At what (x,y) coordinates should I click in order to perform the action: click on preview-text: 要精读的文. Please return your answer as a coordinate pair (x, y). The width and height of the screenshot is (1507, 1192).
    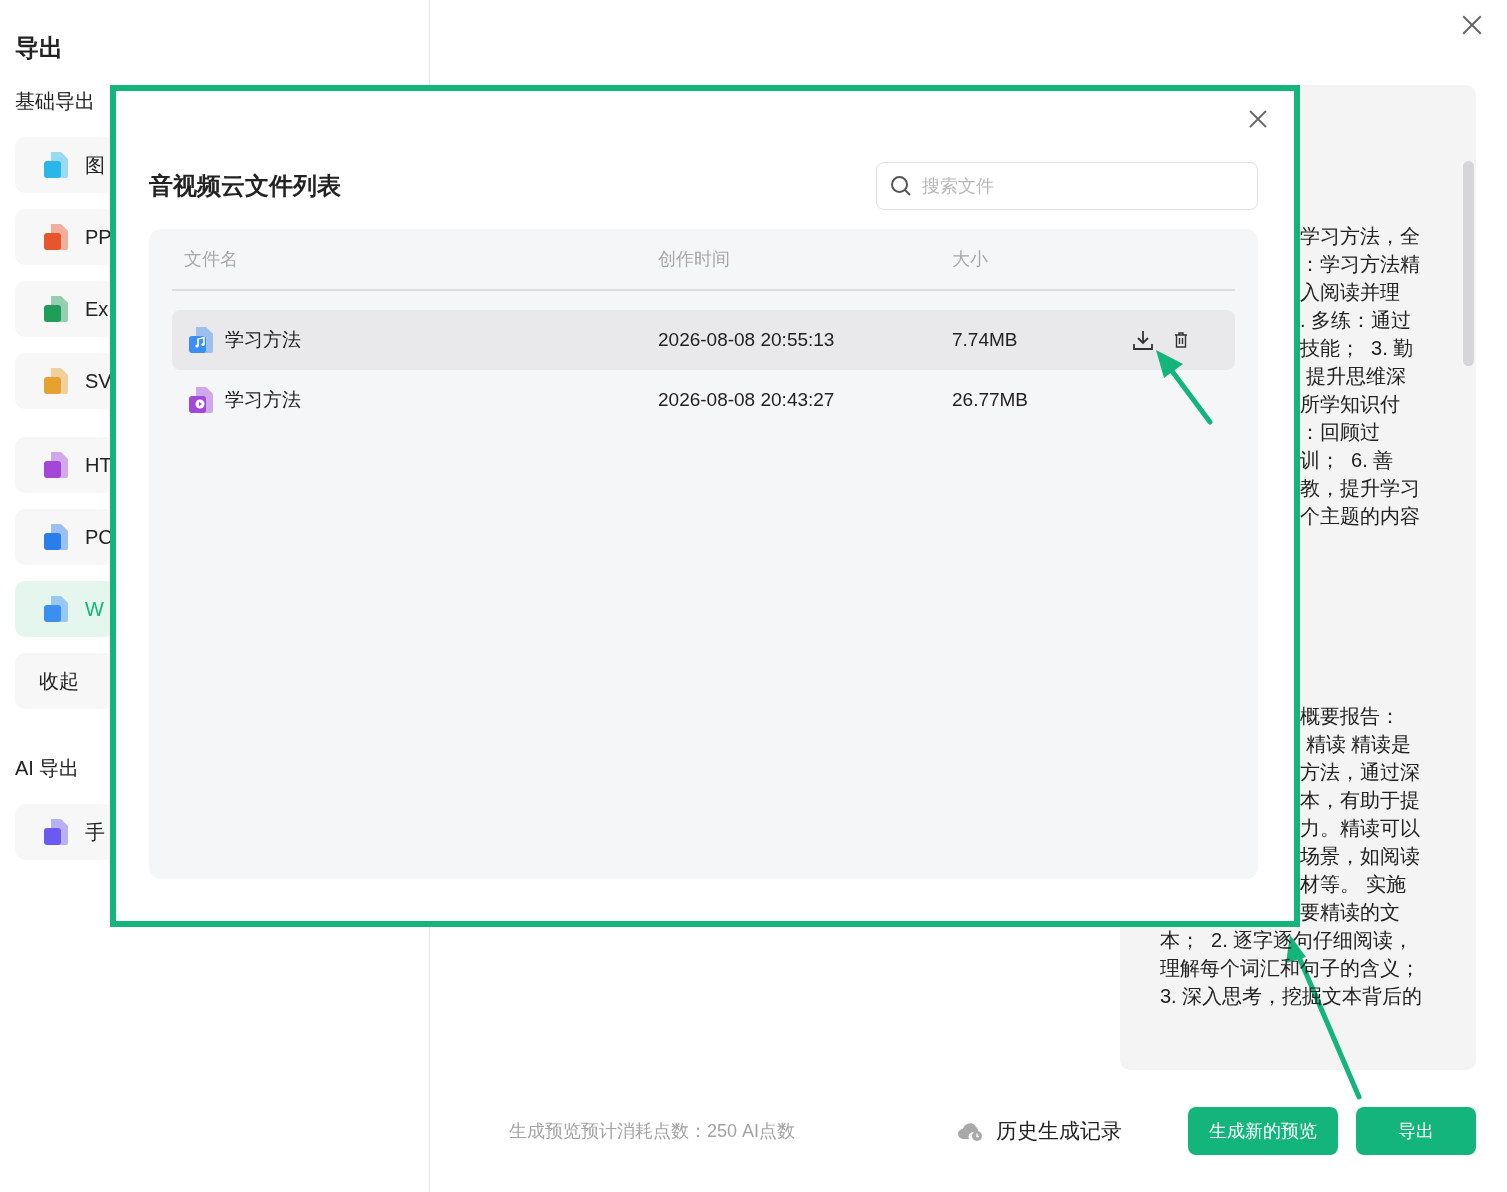
    Looking at the image, I should click on (1350, 912).